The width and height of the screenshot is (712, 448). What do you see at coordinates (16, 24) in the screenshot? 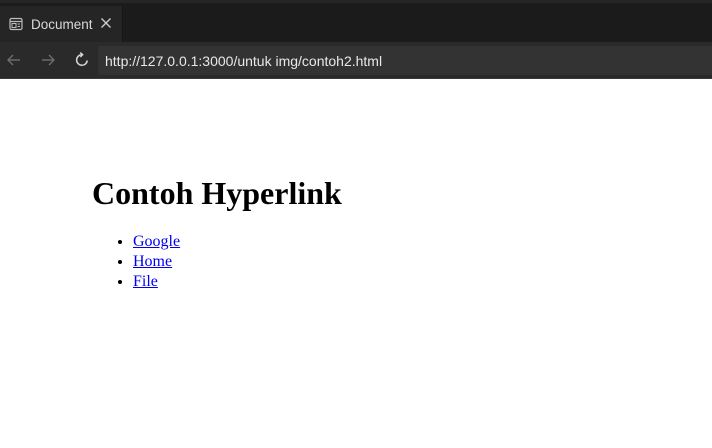
I see `page-icon` at bounding box center [16, 24].